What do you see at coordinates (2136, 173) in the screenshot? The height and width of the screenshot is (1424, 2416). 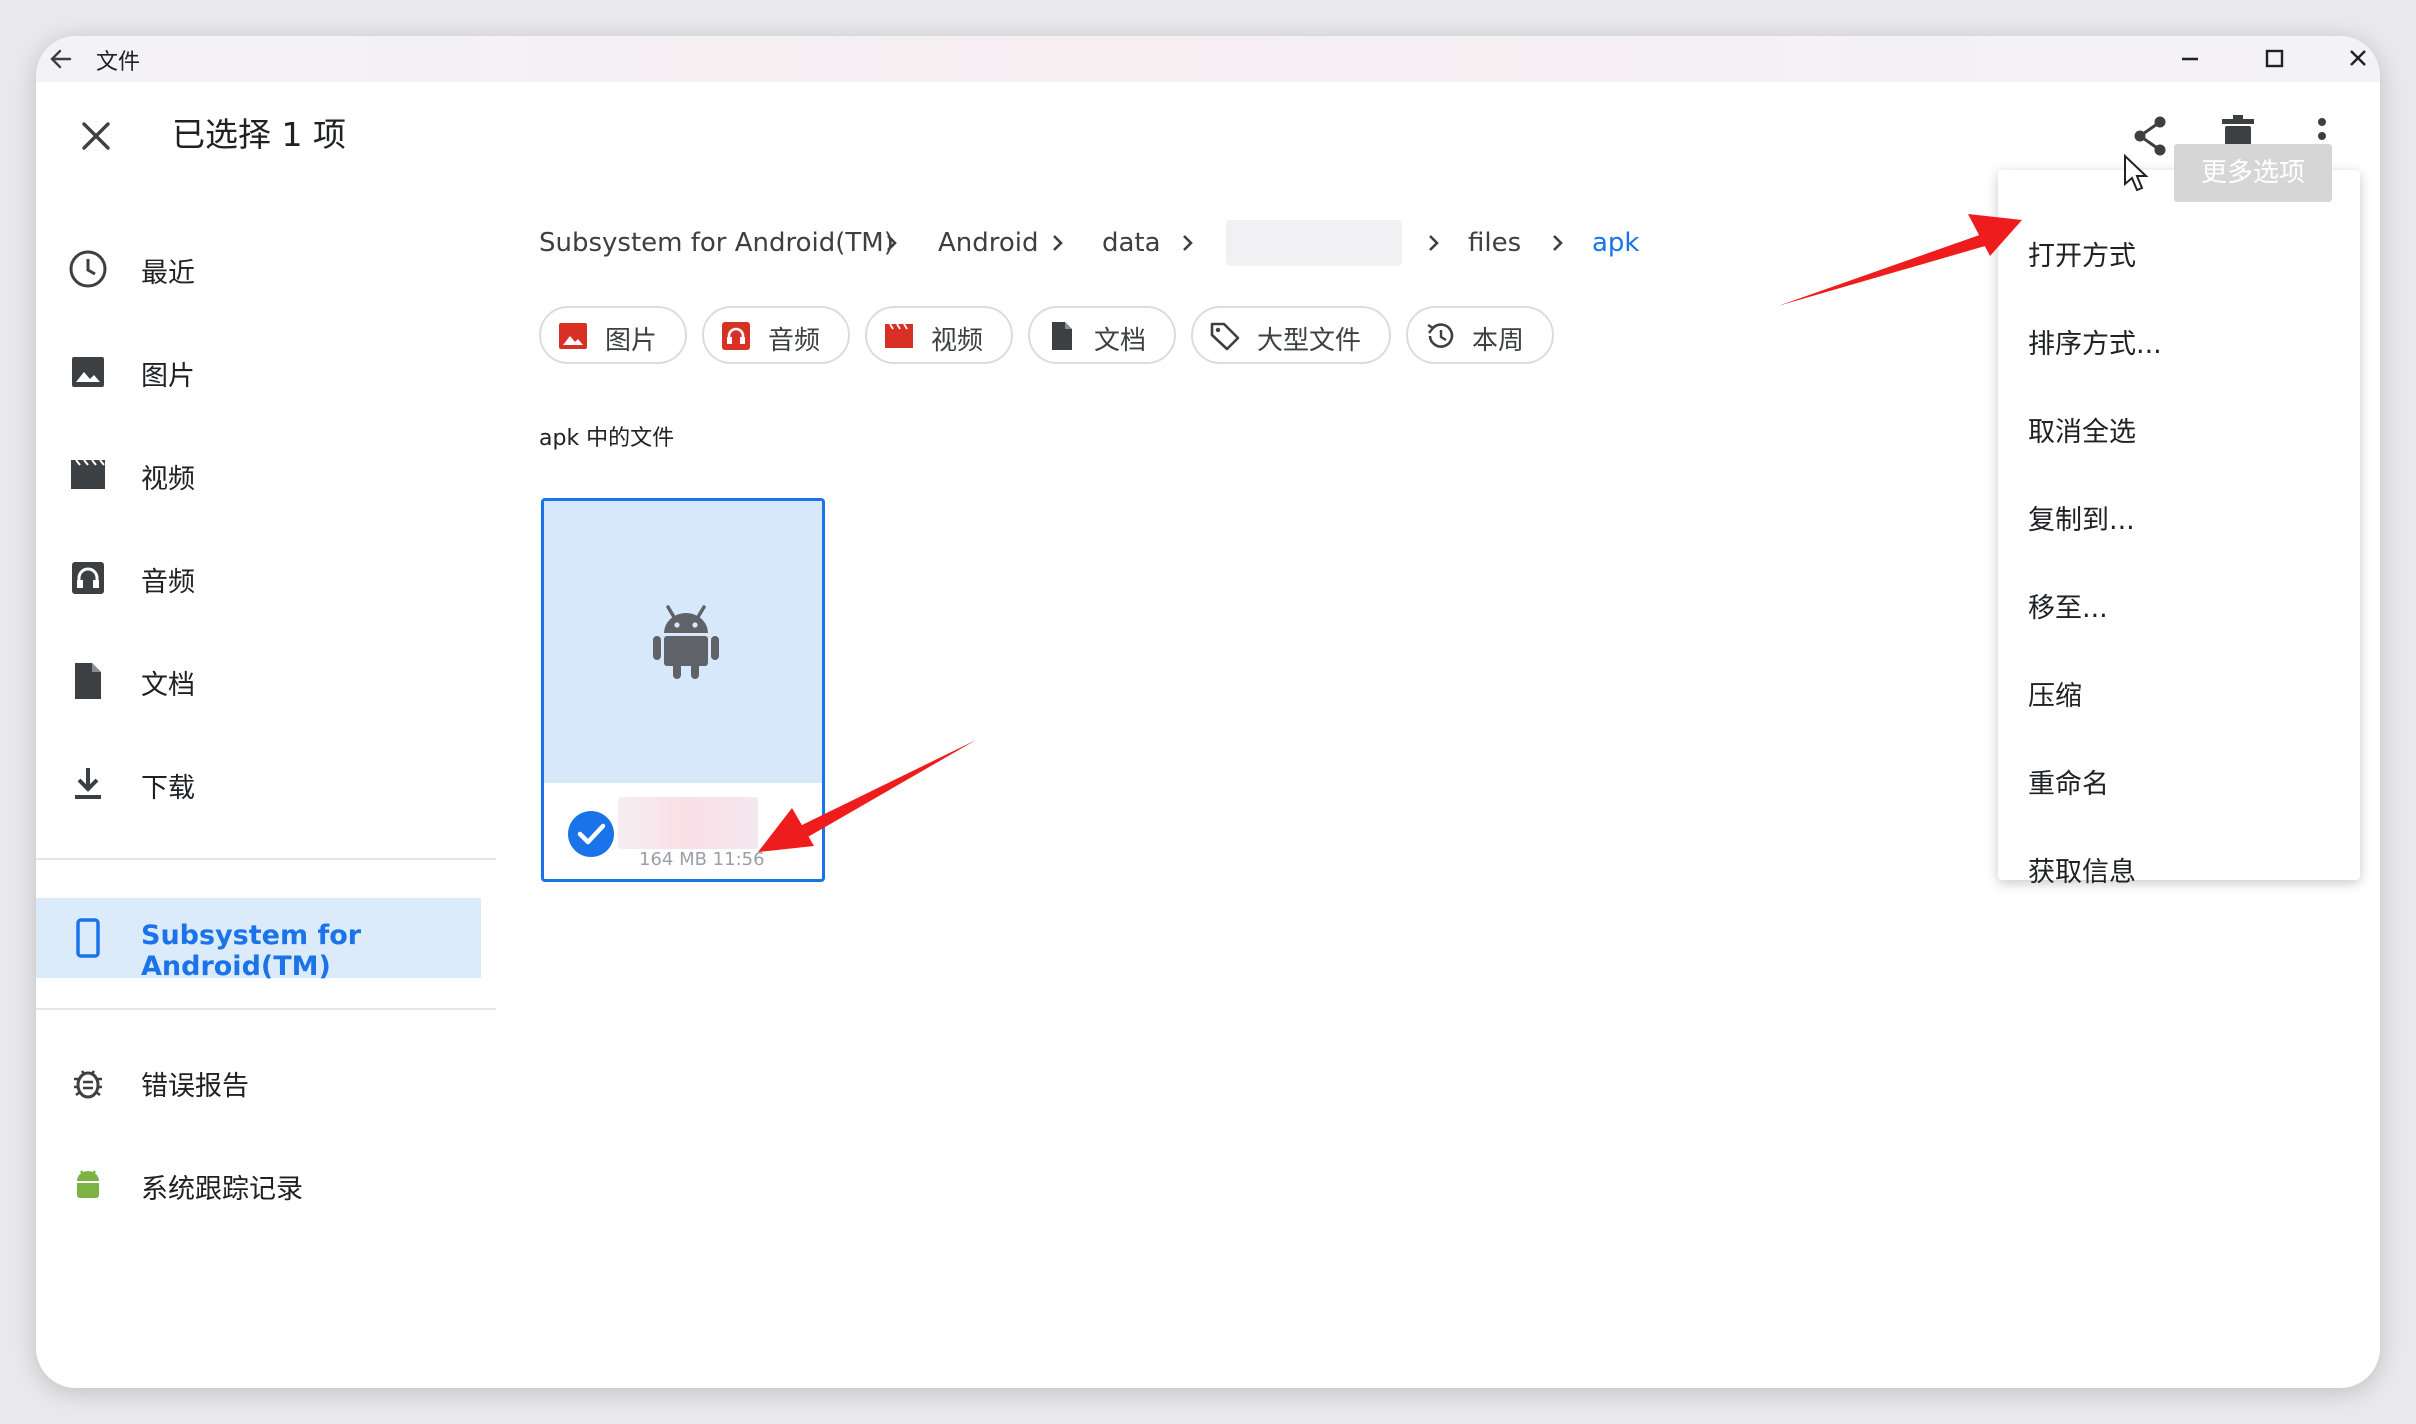 I see `mouse-cursor-icon` at bounding box center [2136, 173].